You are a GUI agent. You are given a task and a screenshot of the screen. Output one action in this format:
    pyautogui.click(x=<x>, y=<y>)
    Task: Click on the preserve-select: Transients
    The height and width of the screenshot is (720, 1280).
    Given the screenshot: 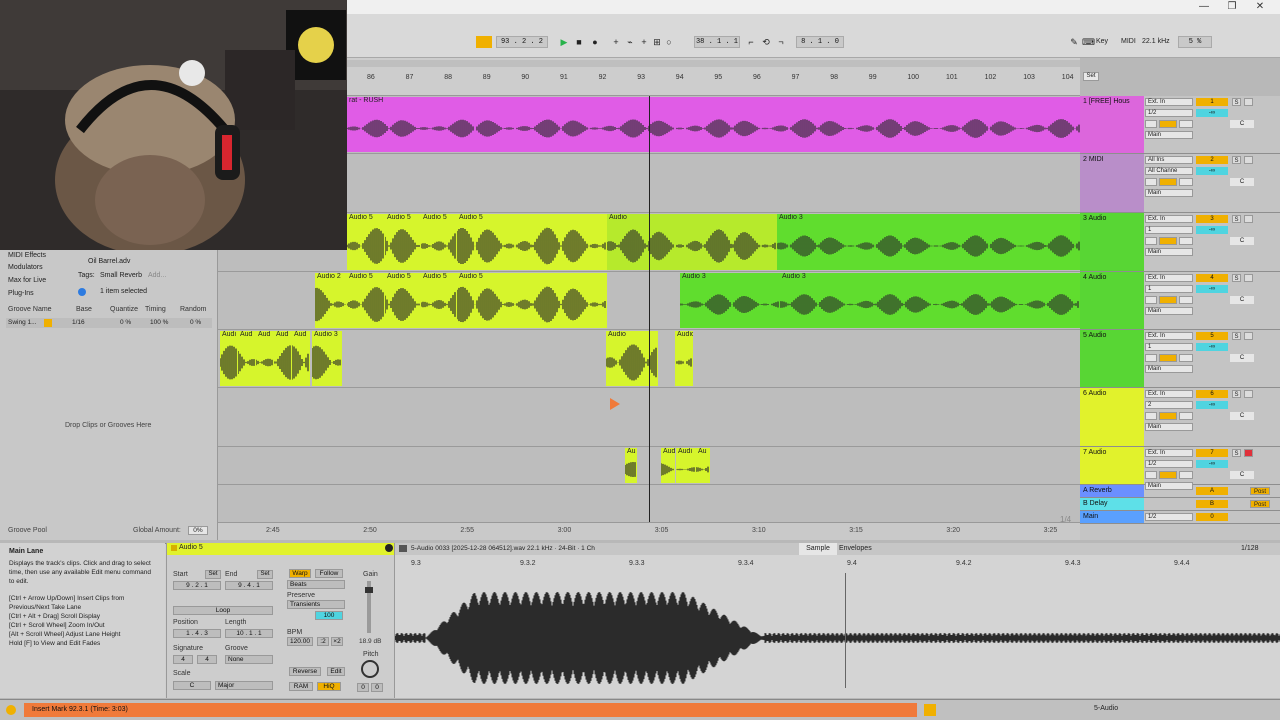 What is the action you would take?
    pyautogui.click(x=316, y=604)
    